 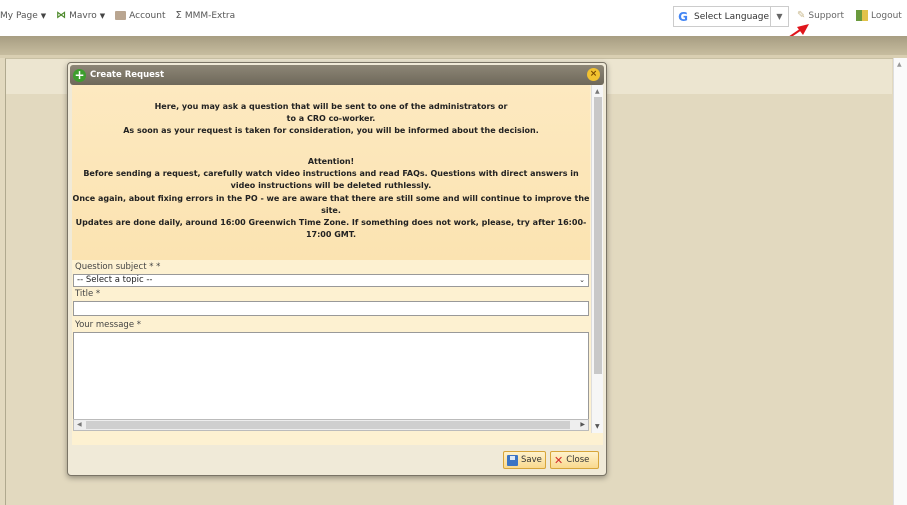 I want to click on sigma-icon: Σ, so click(x=178, y=15).